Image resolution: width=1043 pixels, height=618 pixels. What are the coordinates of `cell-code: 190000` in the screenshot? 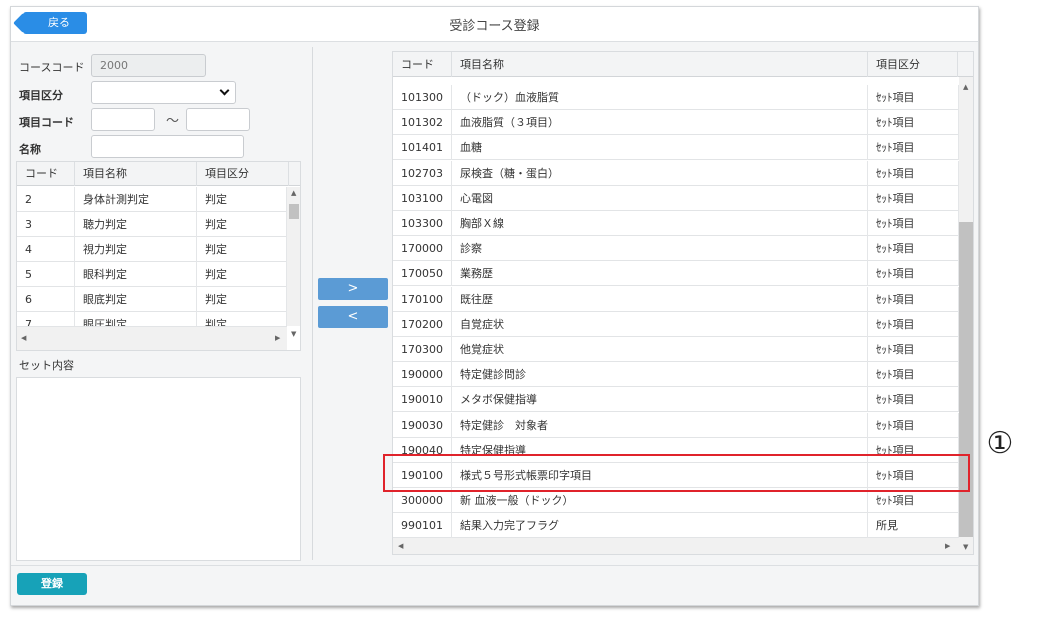 It's located at (422, 375).